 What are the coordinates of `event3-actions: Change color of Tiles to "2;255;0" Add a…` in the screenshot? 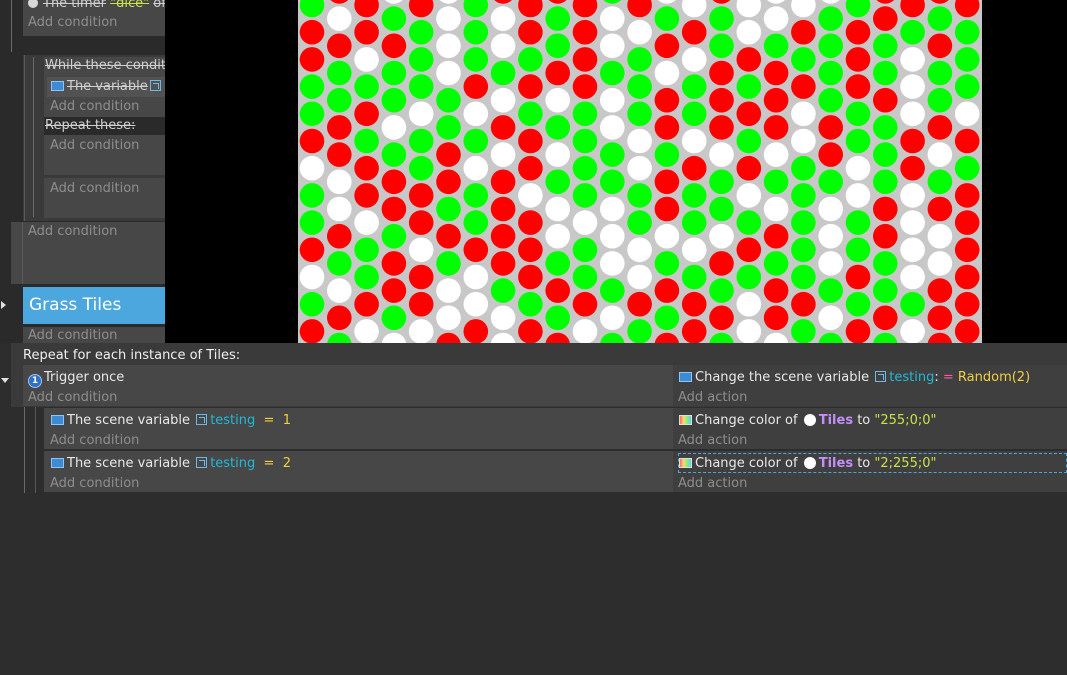 It's located at (870, 471).